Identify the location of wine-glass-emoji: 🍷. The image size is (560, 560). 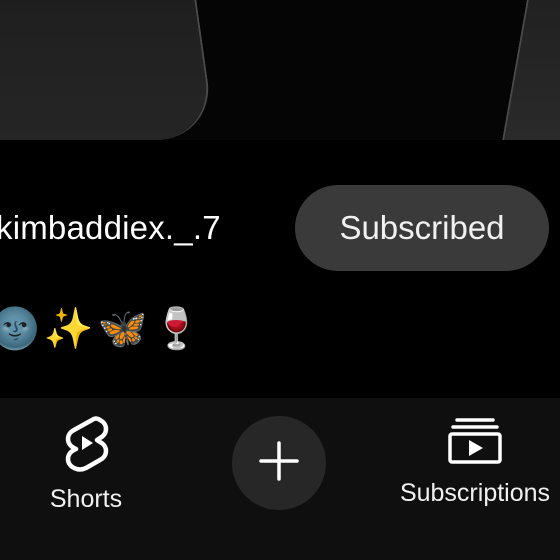
(176, 329).